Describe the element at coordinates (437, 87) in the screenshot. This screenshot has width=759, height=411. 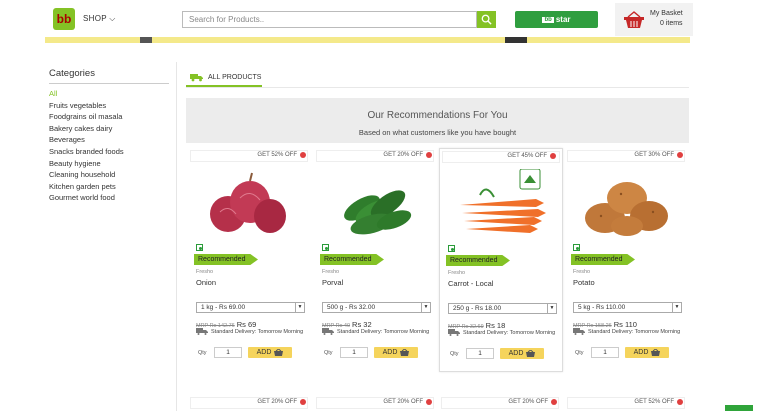
I see `tab-underline` at that location.